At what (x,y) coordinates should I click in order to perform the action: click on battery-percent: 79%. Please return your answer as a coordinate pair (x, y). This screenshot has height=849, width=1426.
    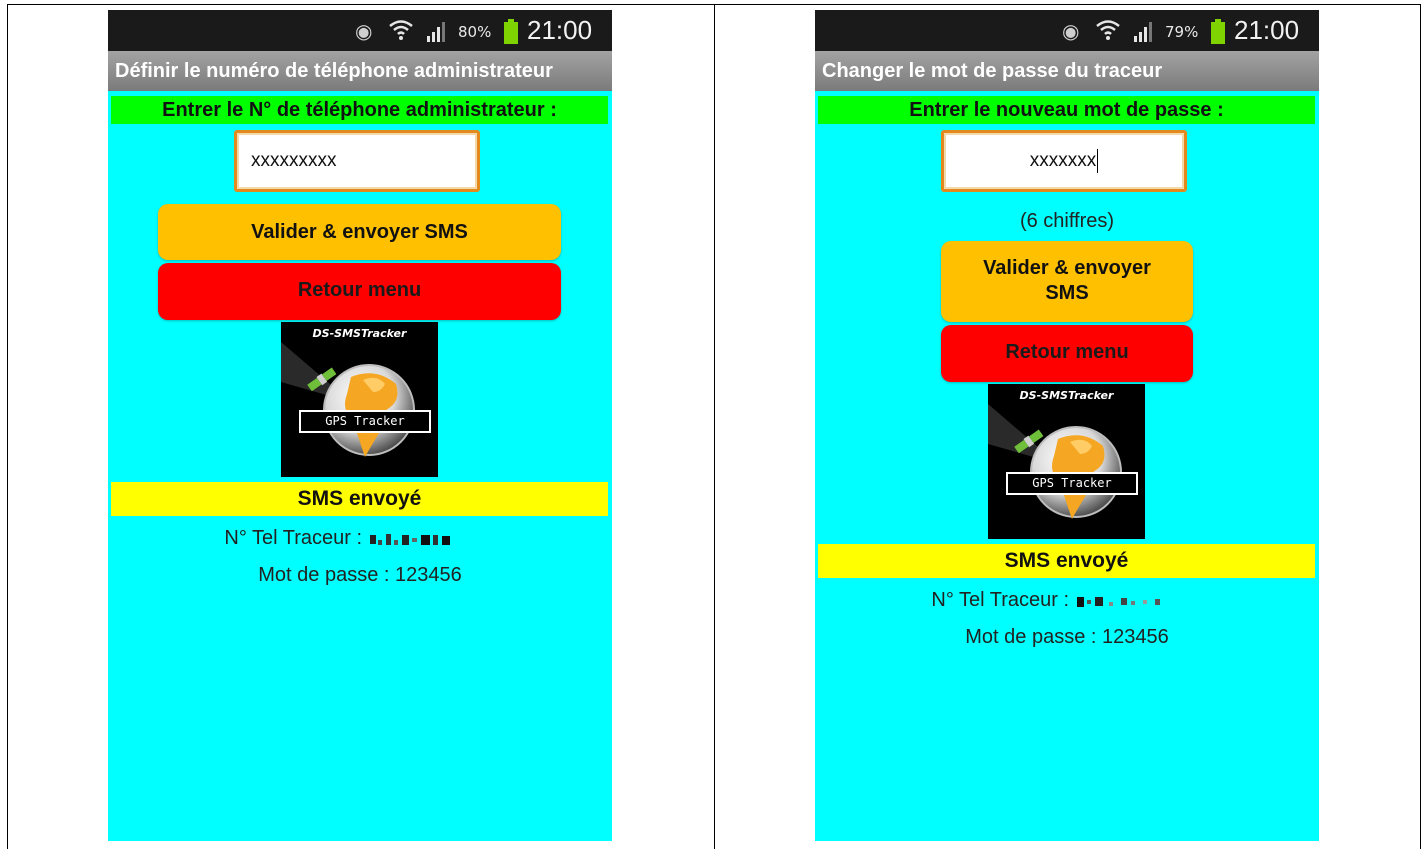
    Looking at the image, I should click on (1182, 32).